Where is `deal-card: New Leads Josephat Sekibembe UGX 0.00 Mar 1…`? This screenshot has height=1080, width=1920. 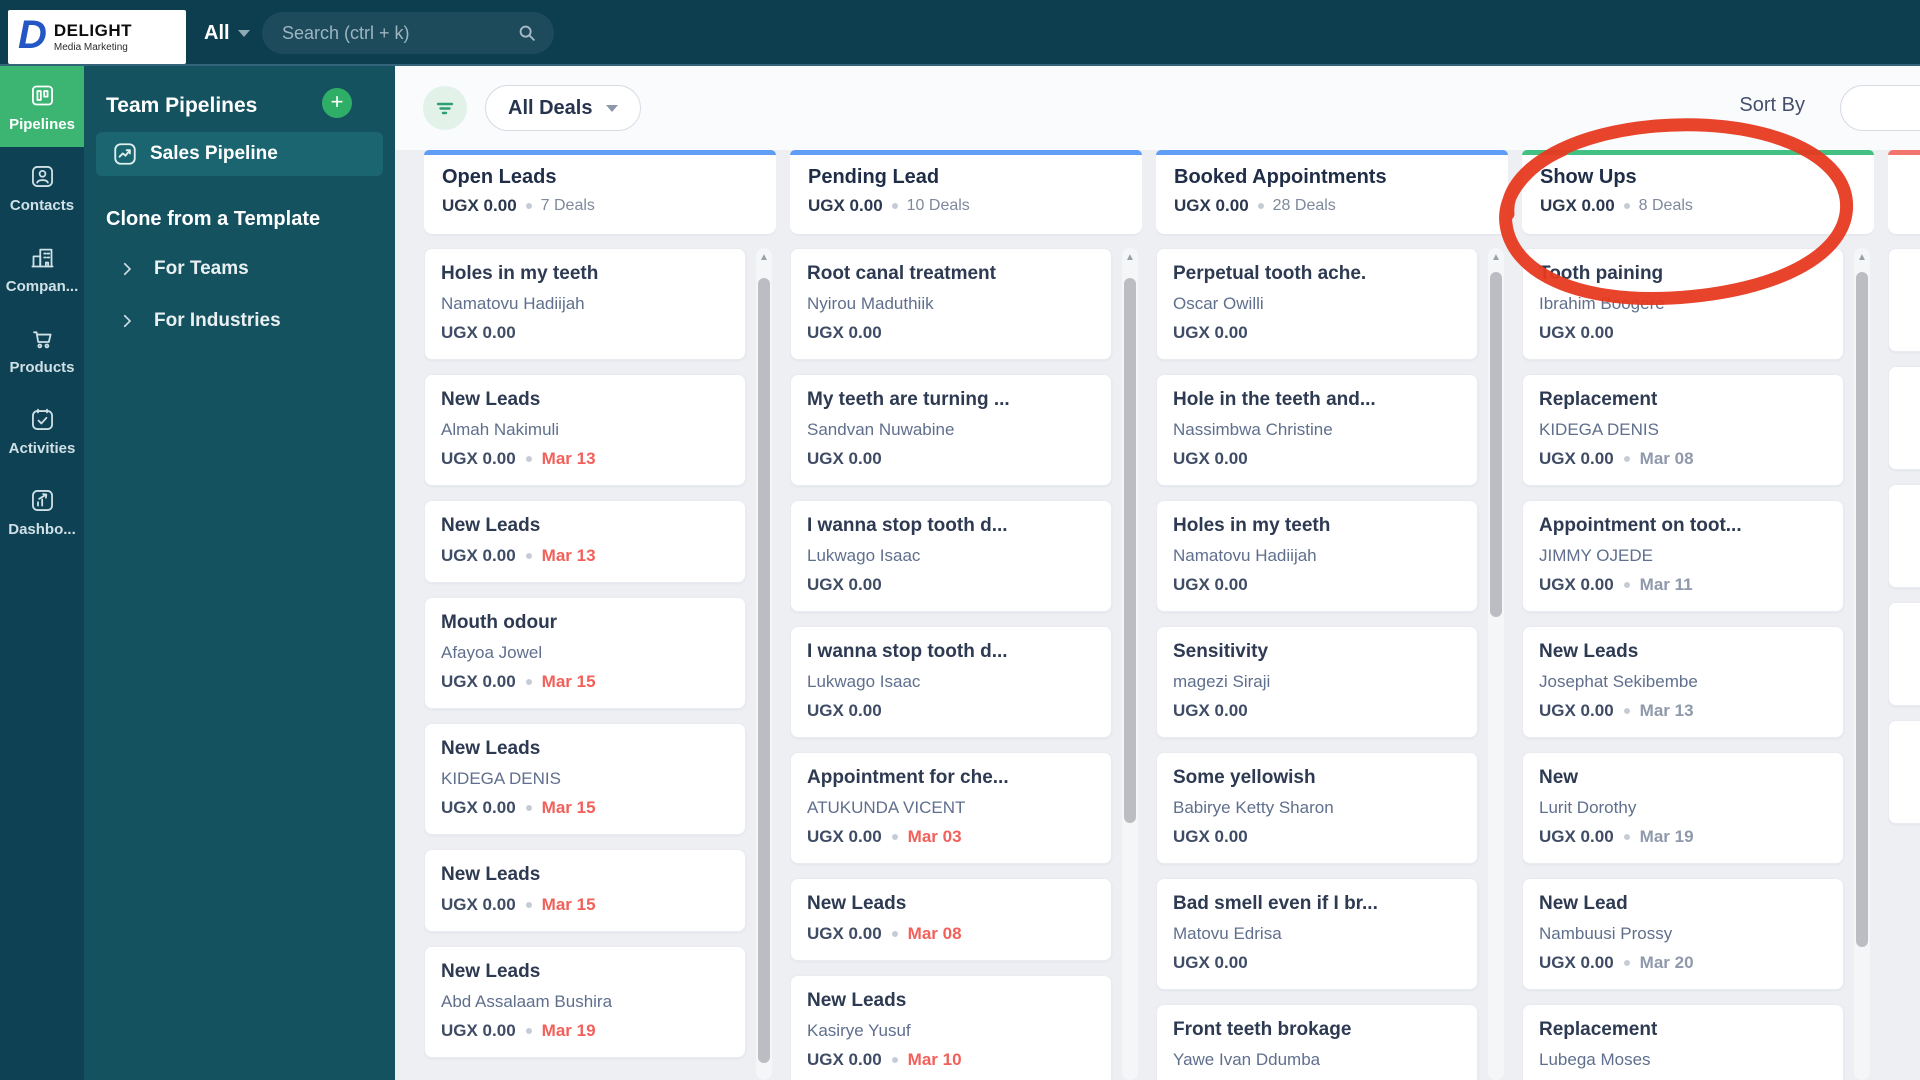 deal-card: New Leads Josephat Sekibembe UGX 0.00 Mar 1… is located at coordinates (1683, 682).